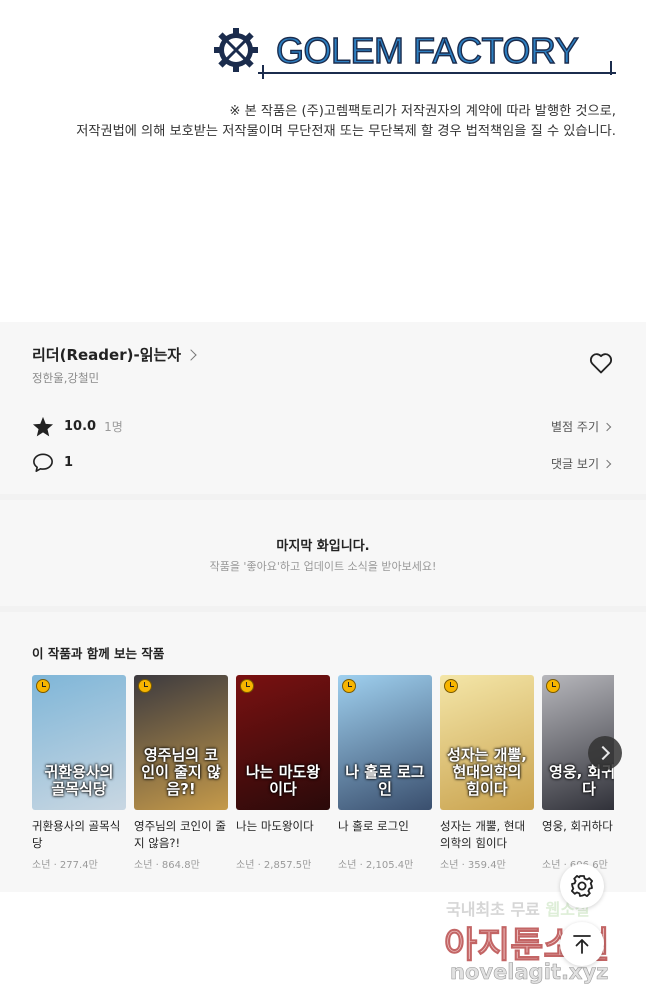 The height and width of the screenshot is (1008, 646). What do you see at coordinates (283, 780) in the screenshot?
I see `cover-title: 나는 마도왕이다` at bounding box center [283, 780].